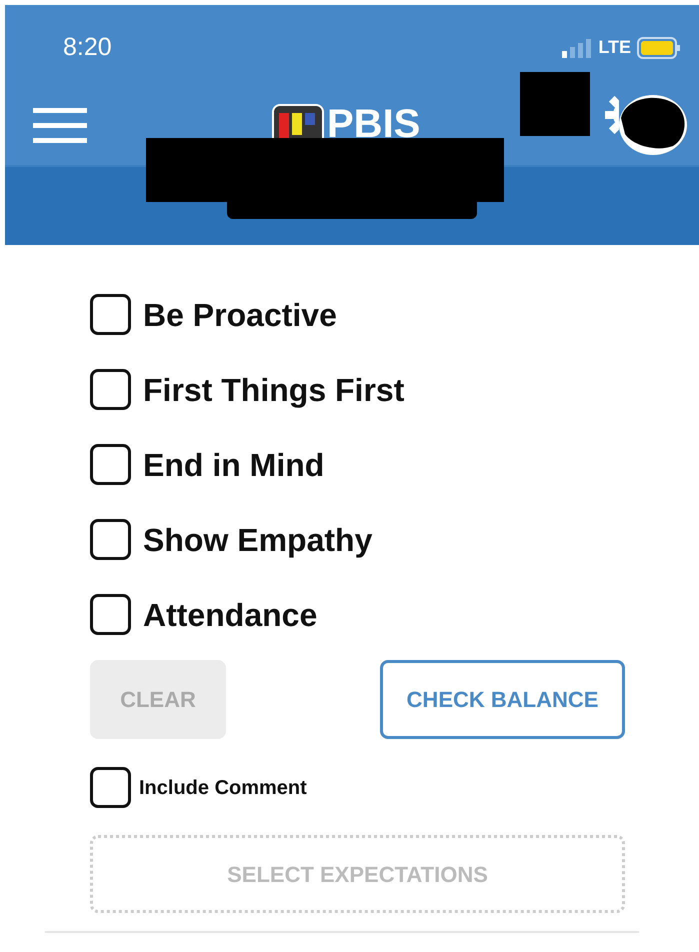 The width and height of the screenshot is (699, 952). I want to click on checkbox-label: End in Mind, so click(233, 465).